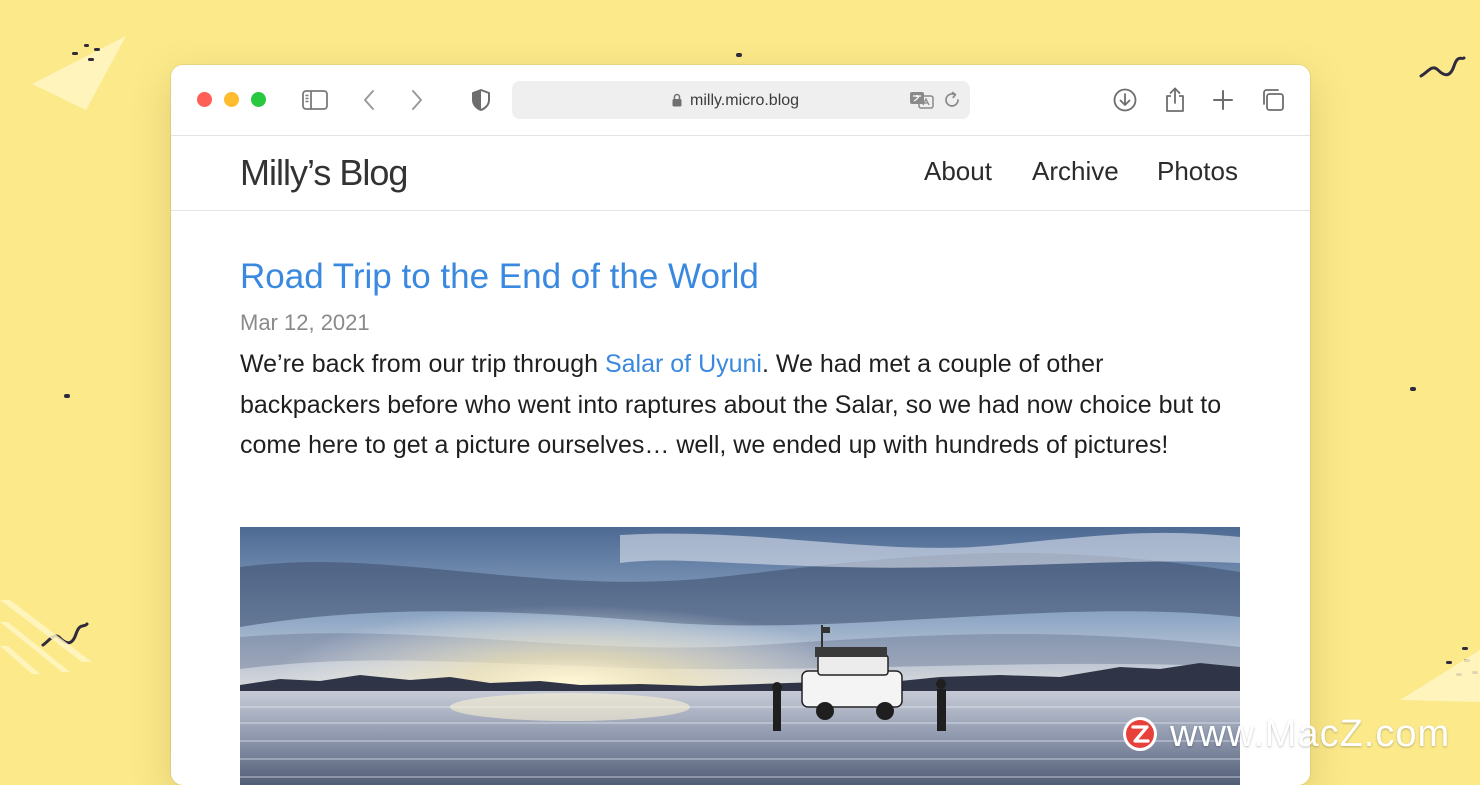  What do you see at coordinates (324, 173) in the screenshot?
I see `blog-title: Milly’s Blog` at bounding box center [324, 173].